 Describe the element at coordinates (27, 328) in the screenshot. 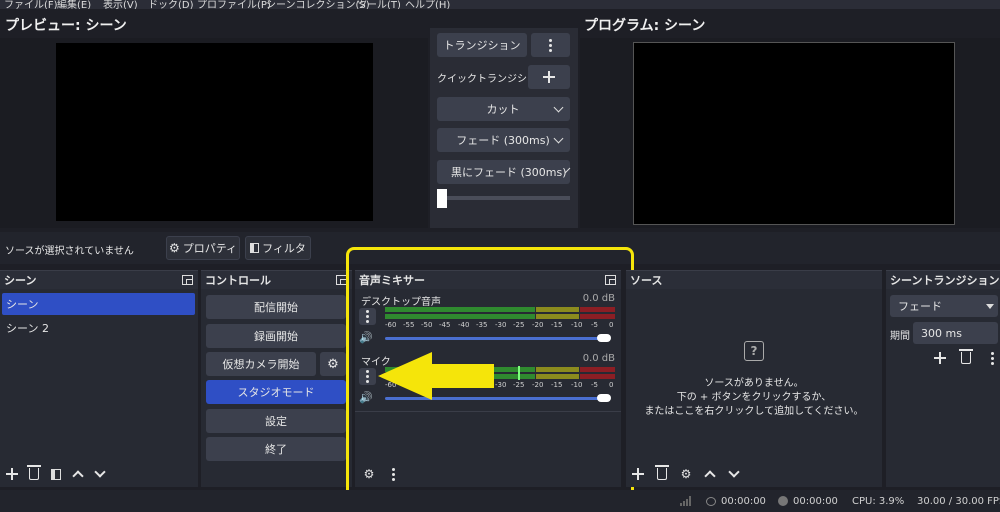

I see `scene-item-label: シーン 2` at that location.